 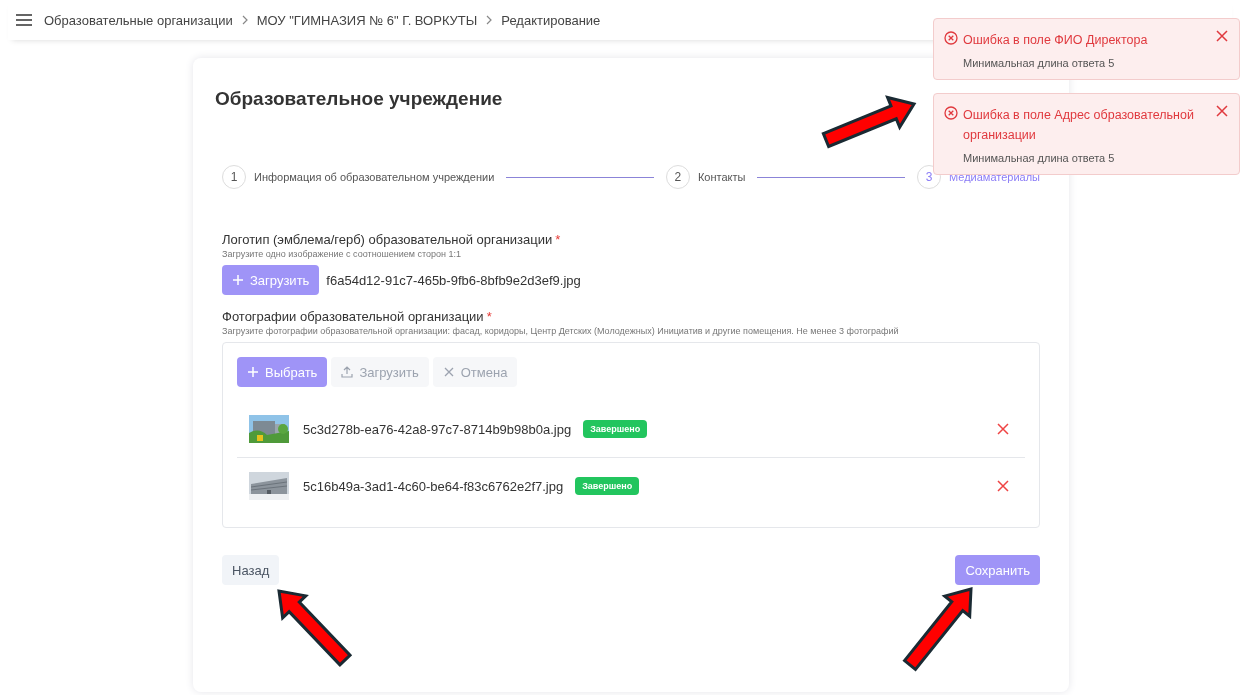 What do you see at coordinates (251, 570) in the screenshot?
I see `back-button: Назад` at bounding box center [251, 570].